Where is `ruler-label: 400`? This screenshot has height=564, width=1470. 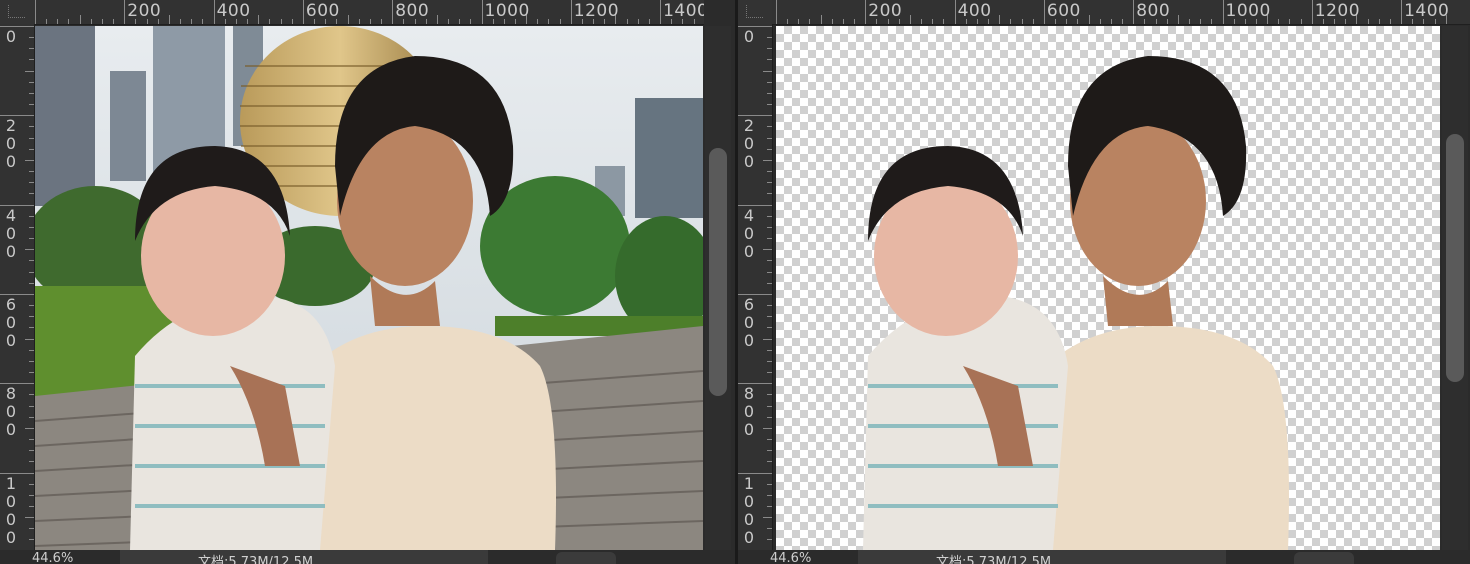 ruler-label: 400 is located at coordinates (974, 11).